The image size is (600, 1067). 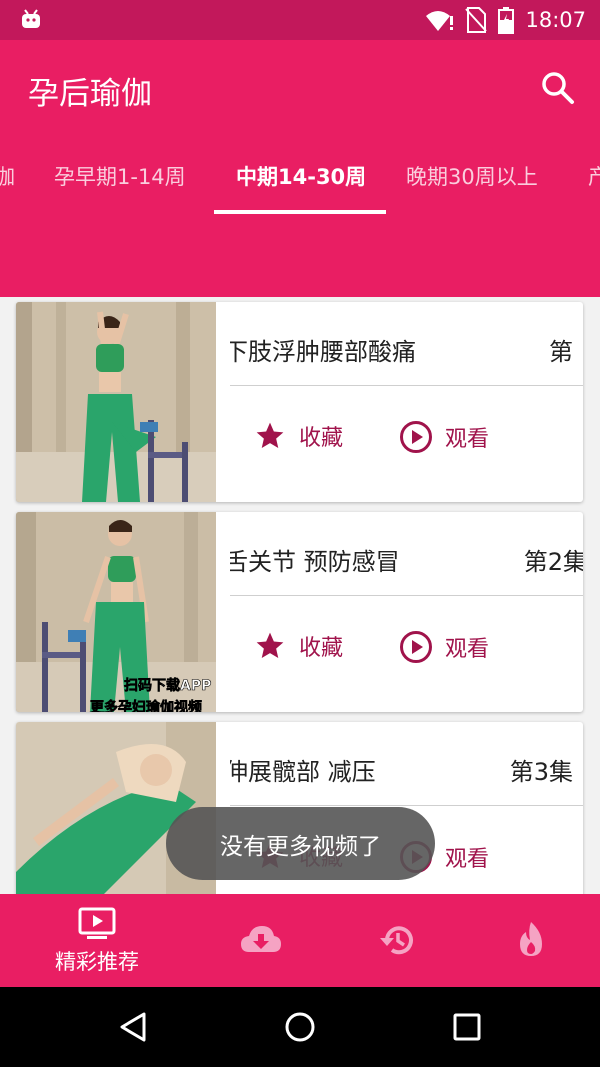 I want to click on video-title-area: 伸展髋部 减压 第3集, so click(x=406, y=767).